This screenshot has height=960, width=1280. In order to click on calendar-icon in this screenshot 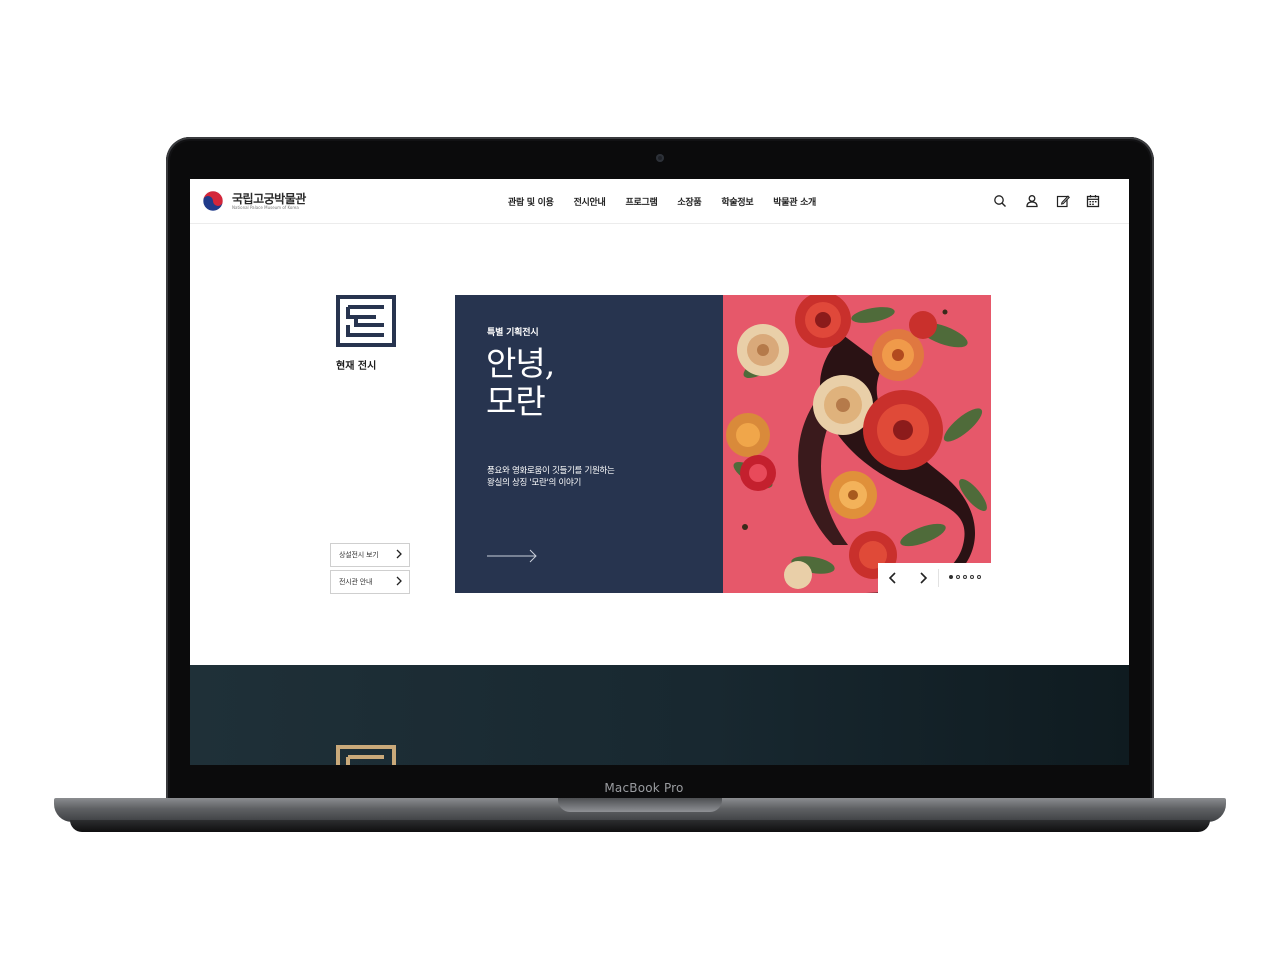, I will do `click(1093, 201)`.